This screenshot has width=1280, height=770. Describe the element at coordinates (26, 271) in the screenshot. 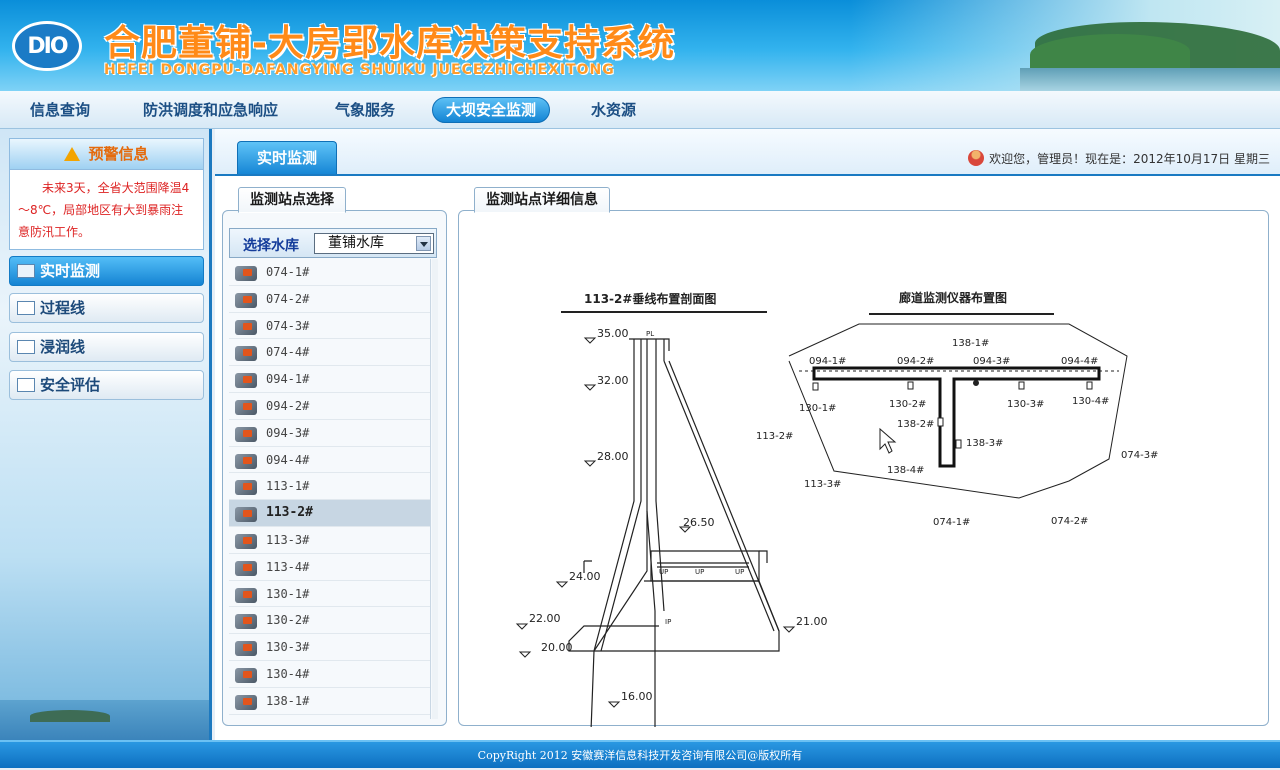

I see `monitor-icon` at that location.